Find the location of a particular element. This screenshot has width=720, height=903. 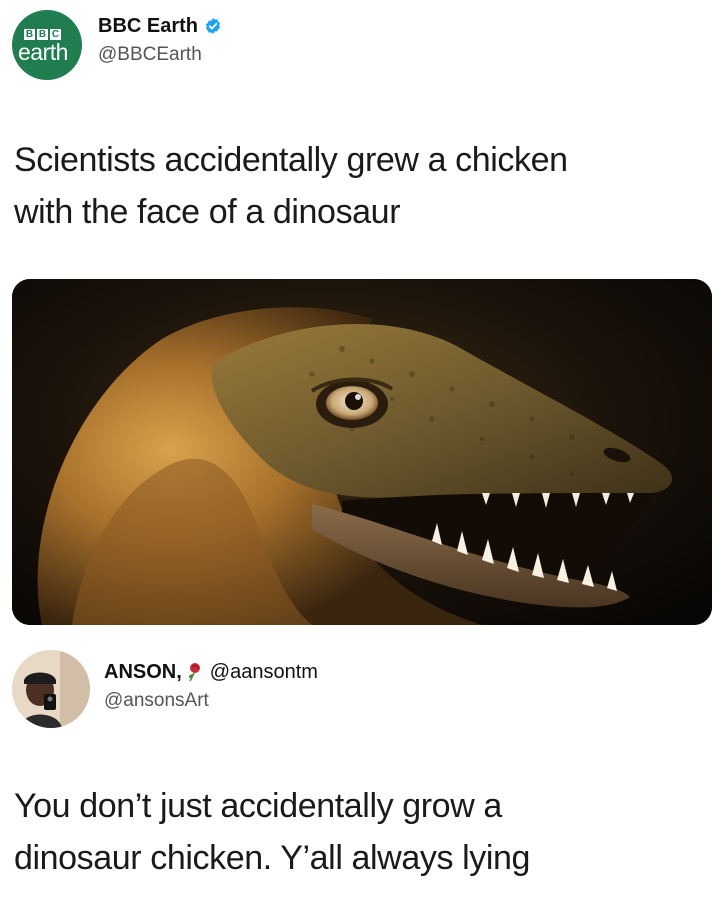

reply-user-block: ANSON, @aansontm @ansonsArt is located at coordinates (211, 686).